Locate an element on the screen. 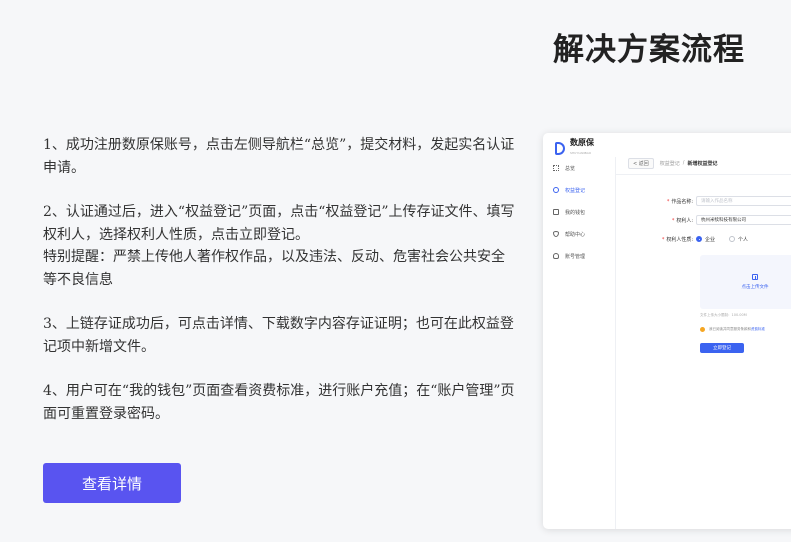 Image resolution: width=791 pixels, height=542 pixels. logo-icon is located at coordinates (560, 148).